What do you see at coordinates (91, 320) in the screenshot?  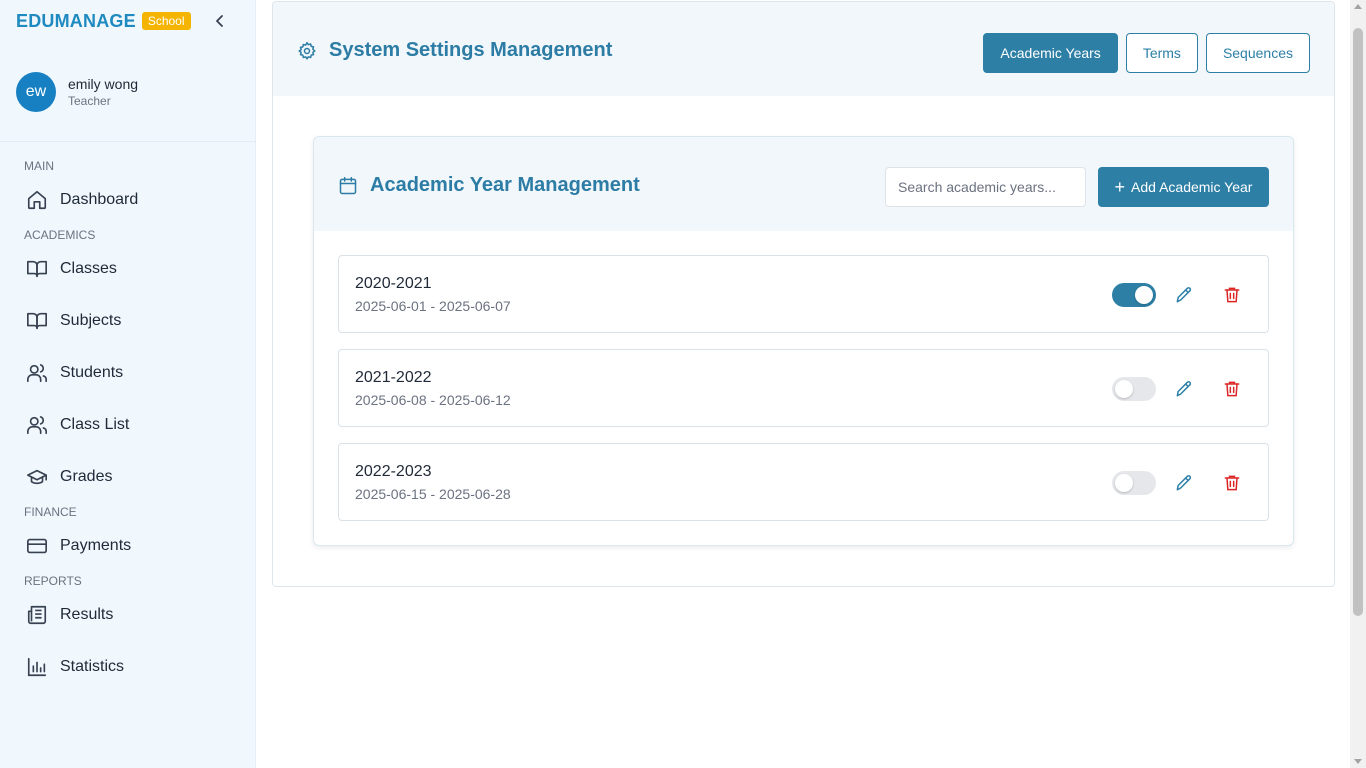 I see `sidebar-item-label: Subjects` at bounding box center [91, 320].